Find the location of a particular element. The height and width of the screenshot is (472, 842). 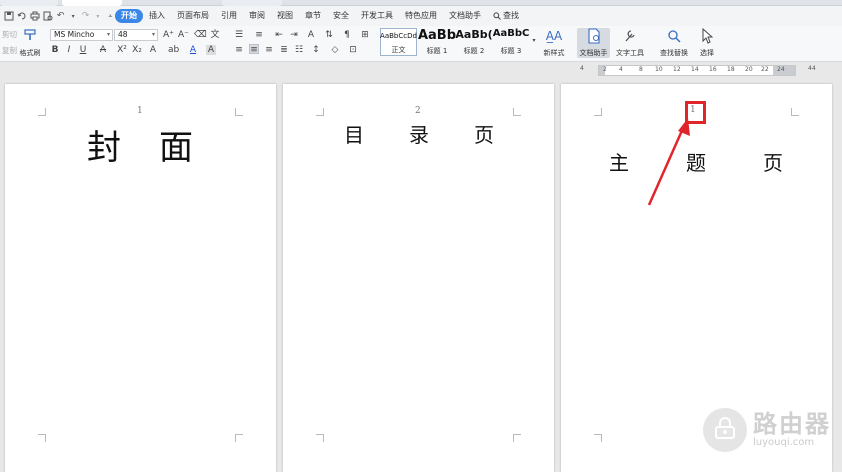

watermark: 路由器 luyouqi.com is located at coordinates (771, 430).